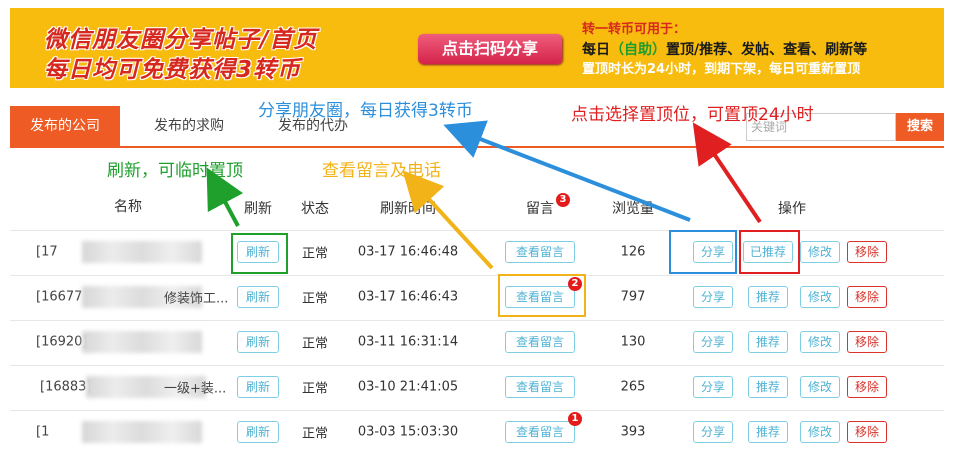  I want to click on message-arrow, so click(448, 220).